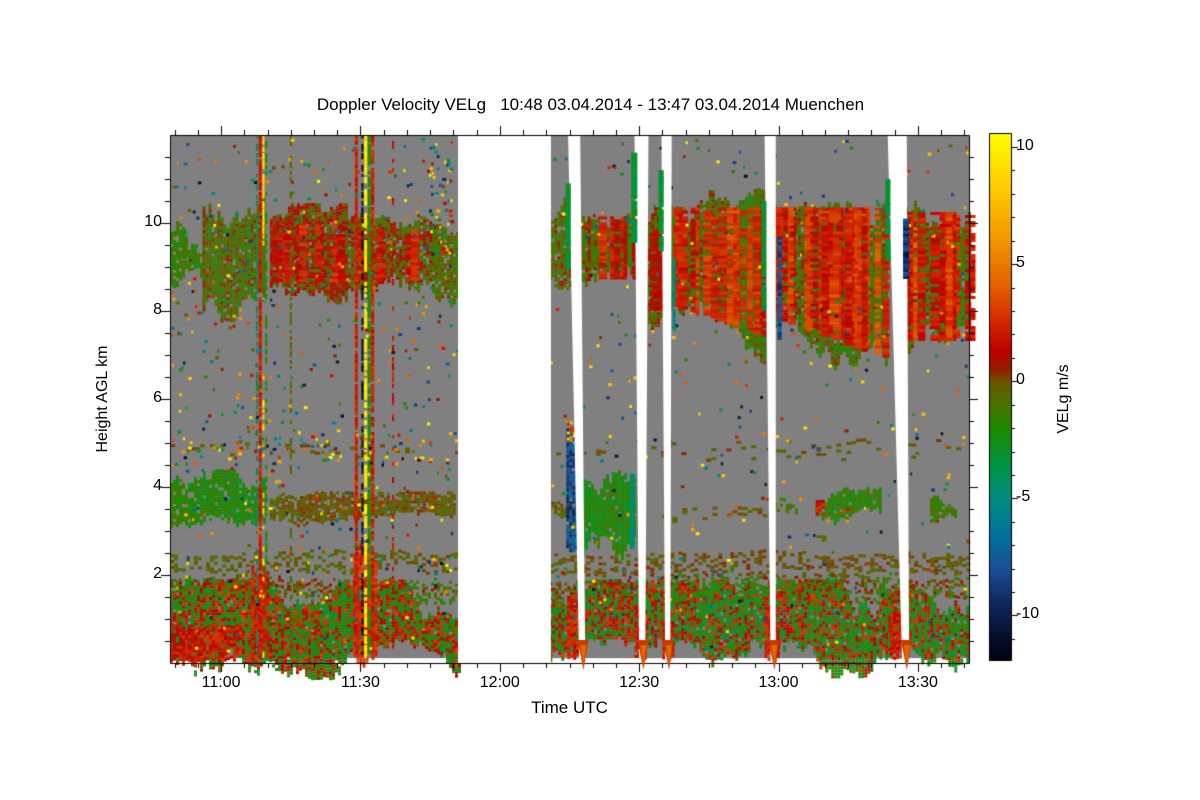  Describe the element at coordinates (157, 573) in the screenshot. I see `y-tick-label: 2` at that location.